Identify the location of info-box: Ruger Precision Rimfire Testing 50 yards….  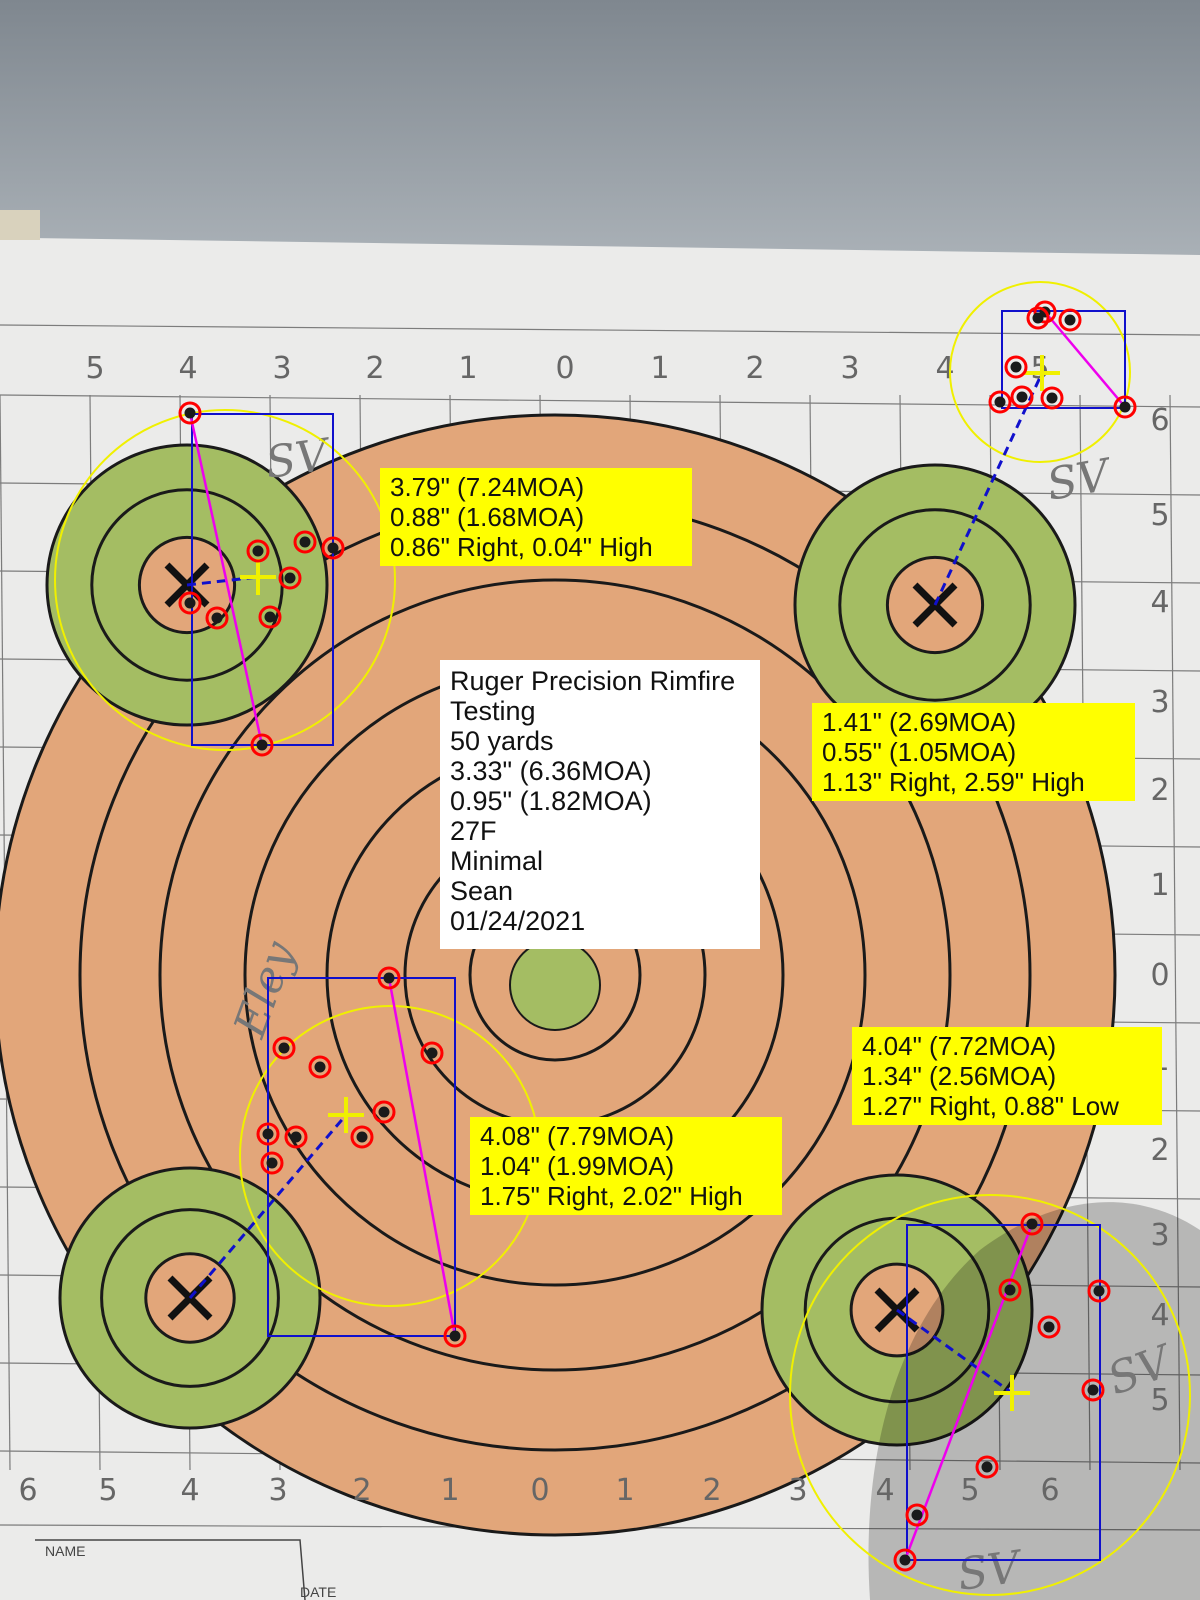
(600, 804).